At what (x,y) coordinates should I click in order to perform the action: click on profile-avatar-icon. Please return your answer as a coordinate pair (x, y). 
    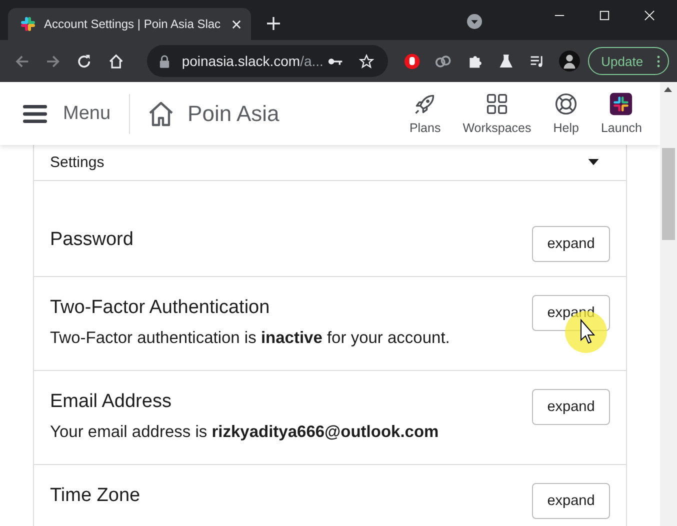
    Looking at the image, I should click on (569, 61).